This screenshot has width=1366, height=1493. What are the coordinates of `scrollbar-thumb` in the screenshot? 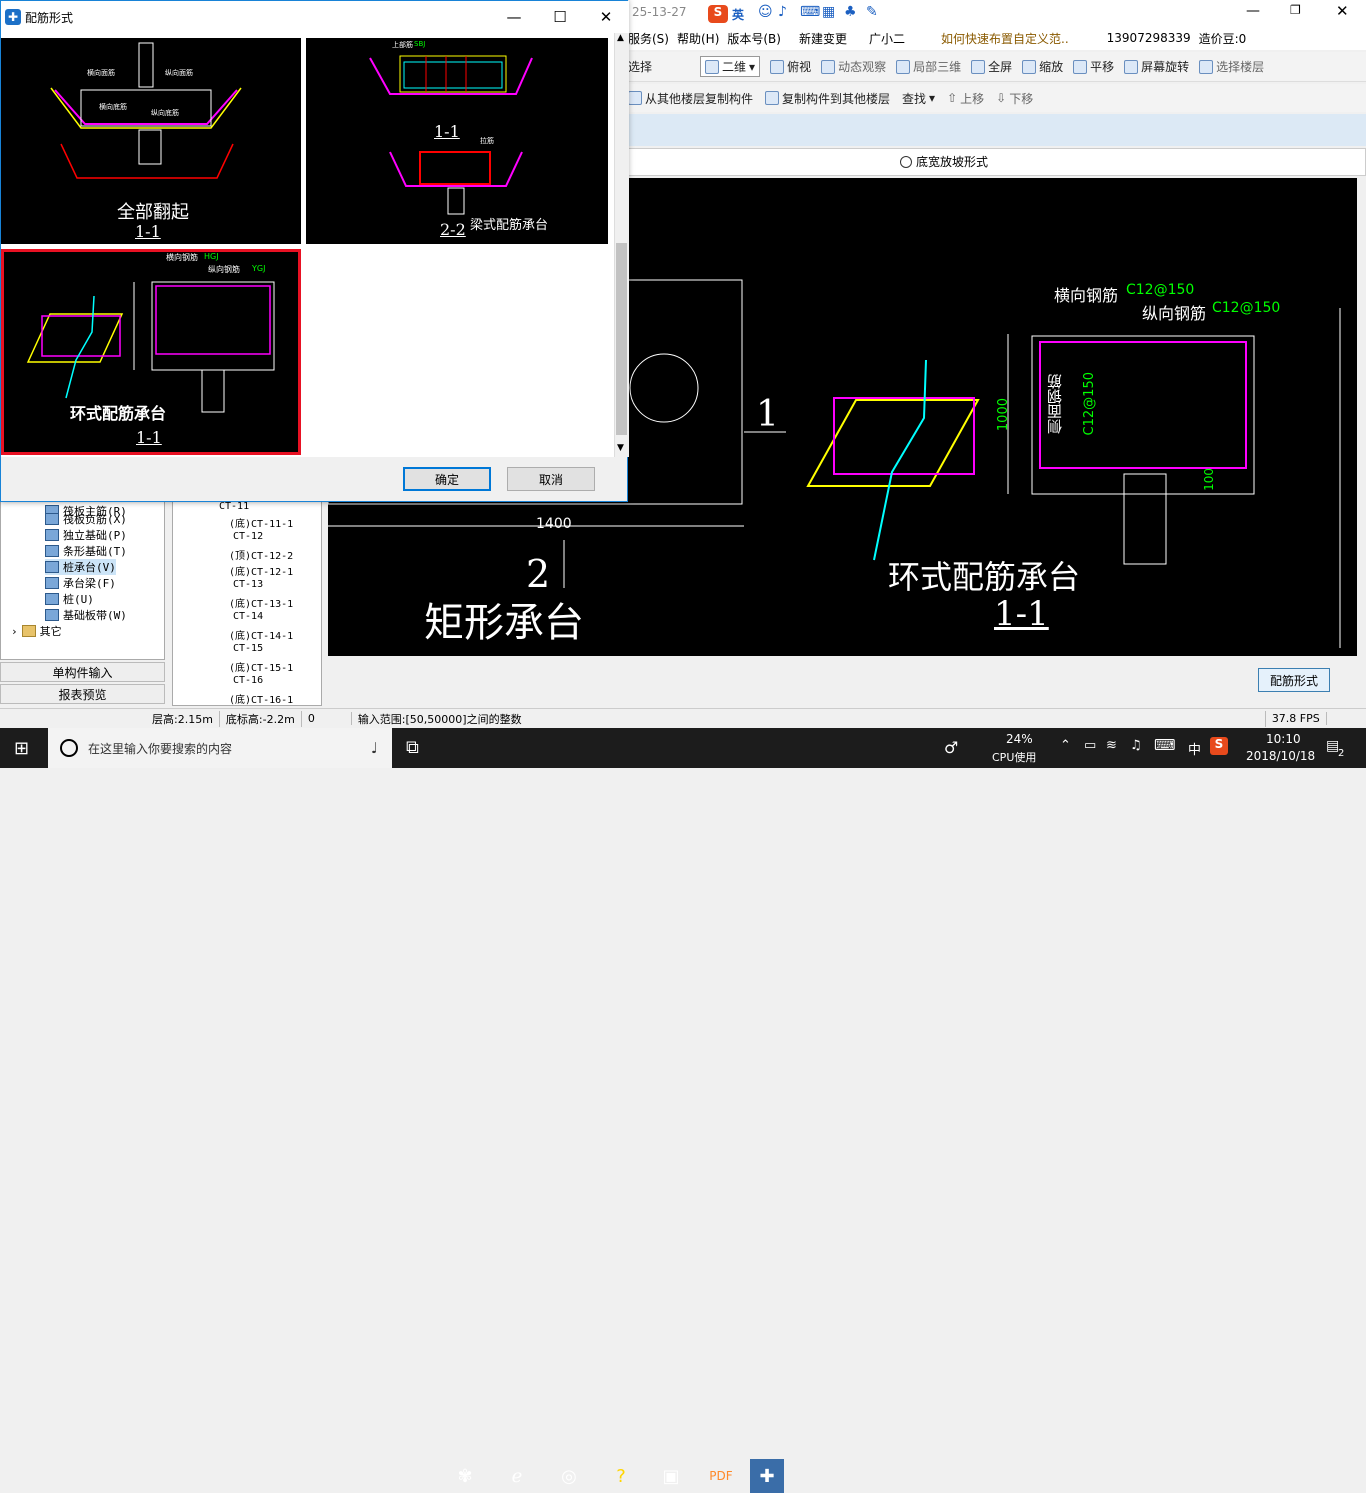 It's located at (621, 339).